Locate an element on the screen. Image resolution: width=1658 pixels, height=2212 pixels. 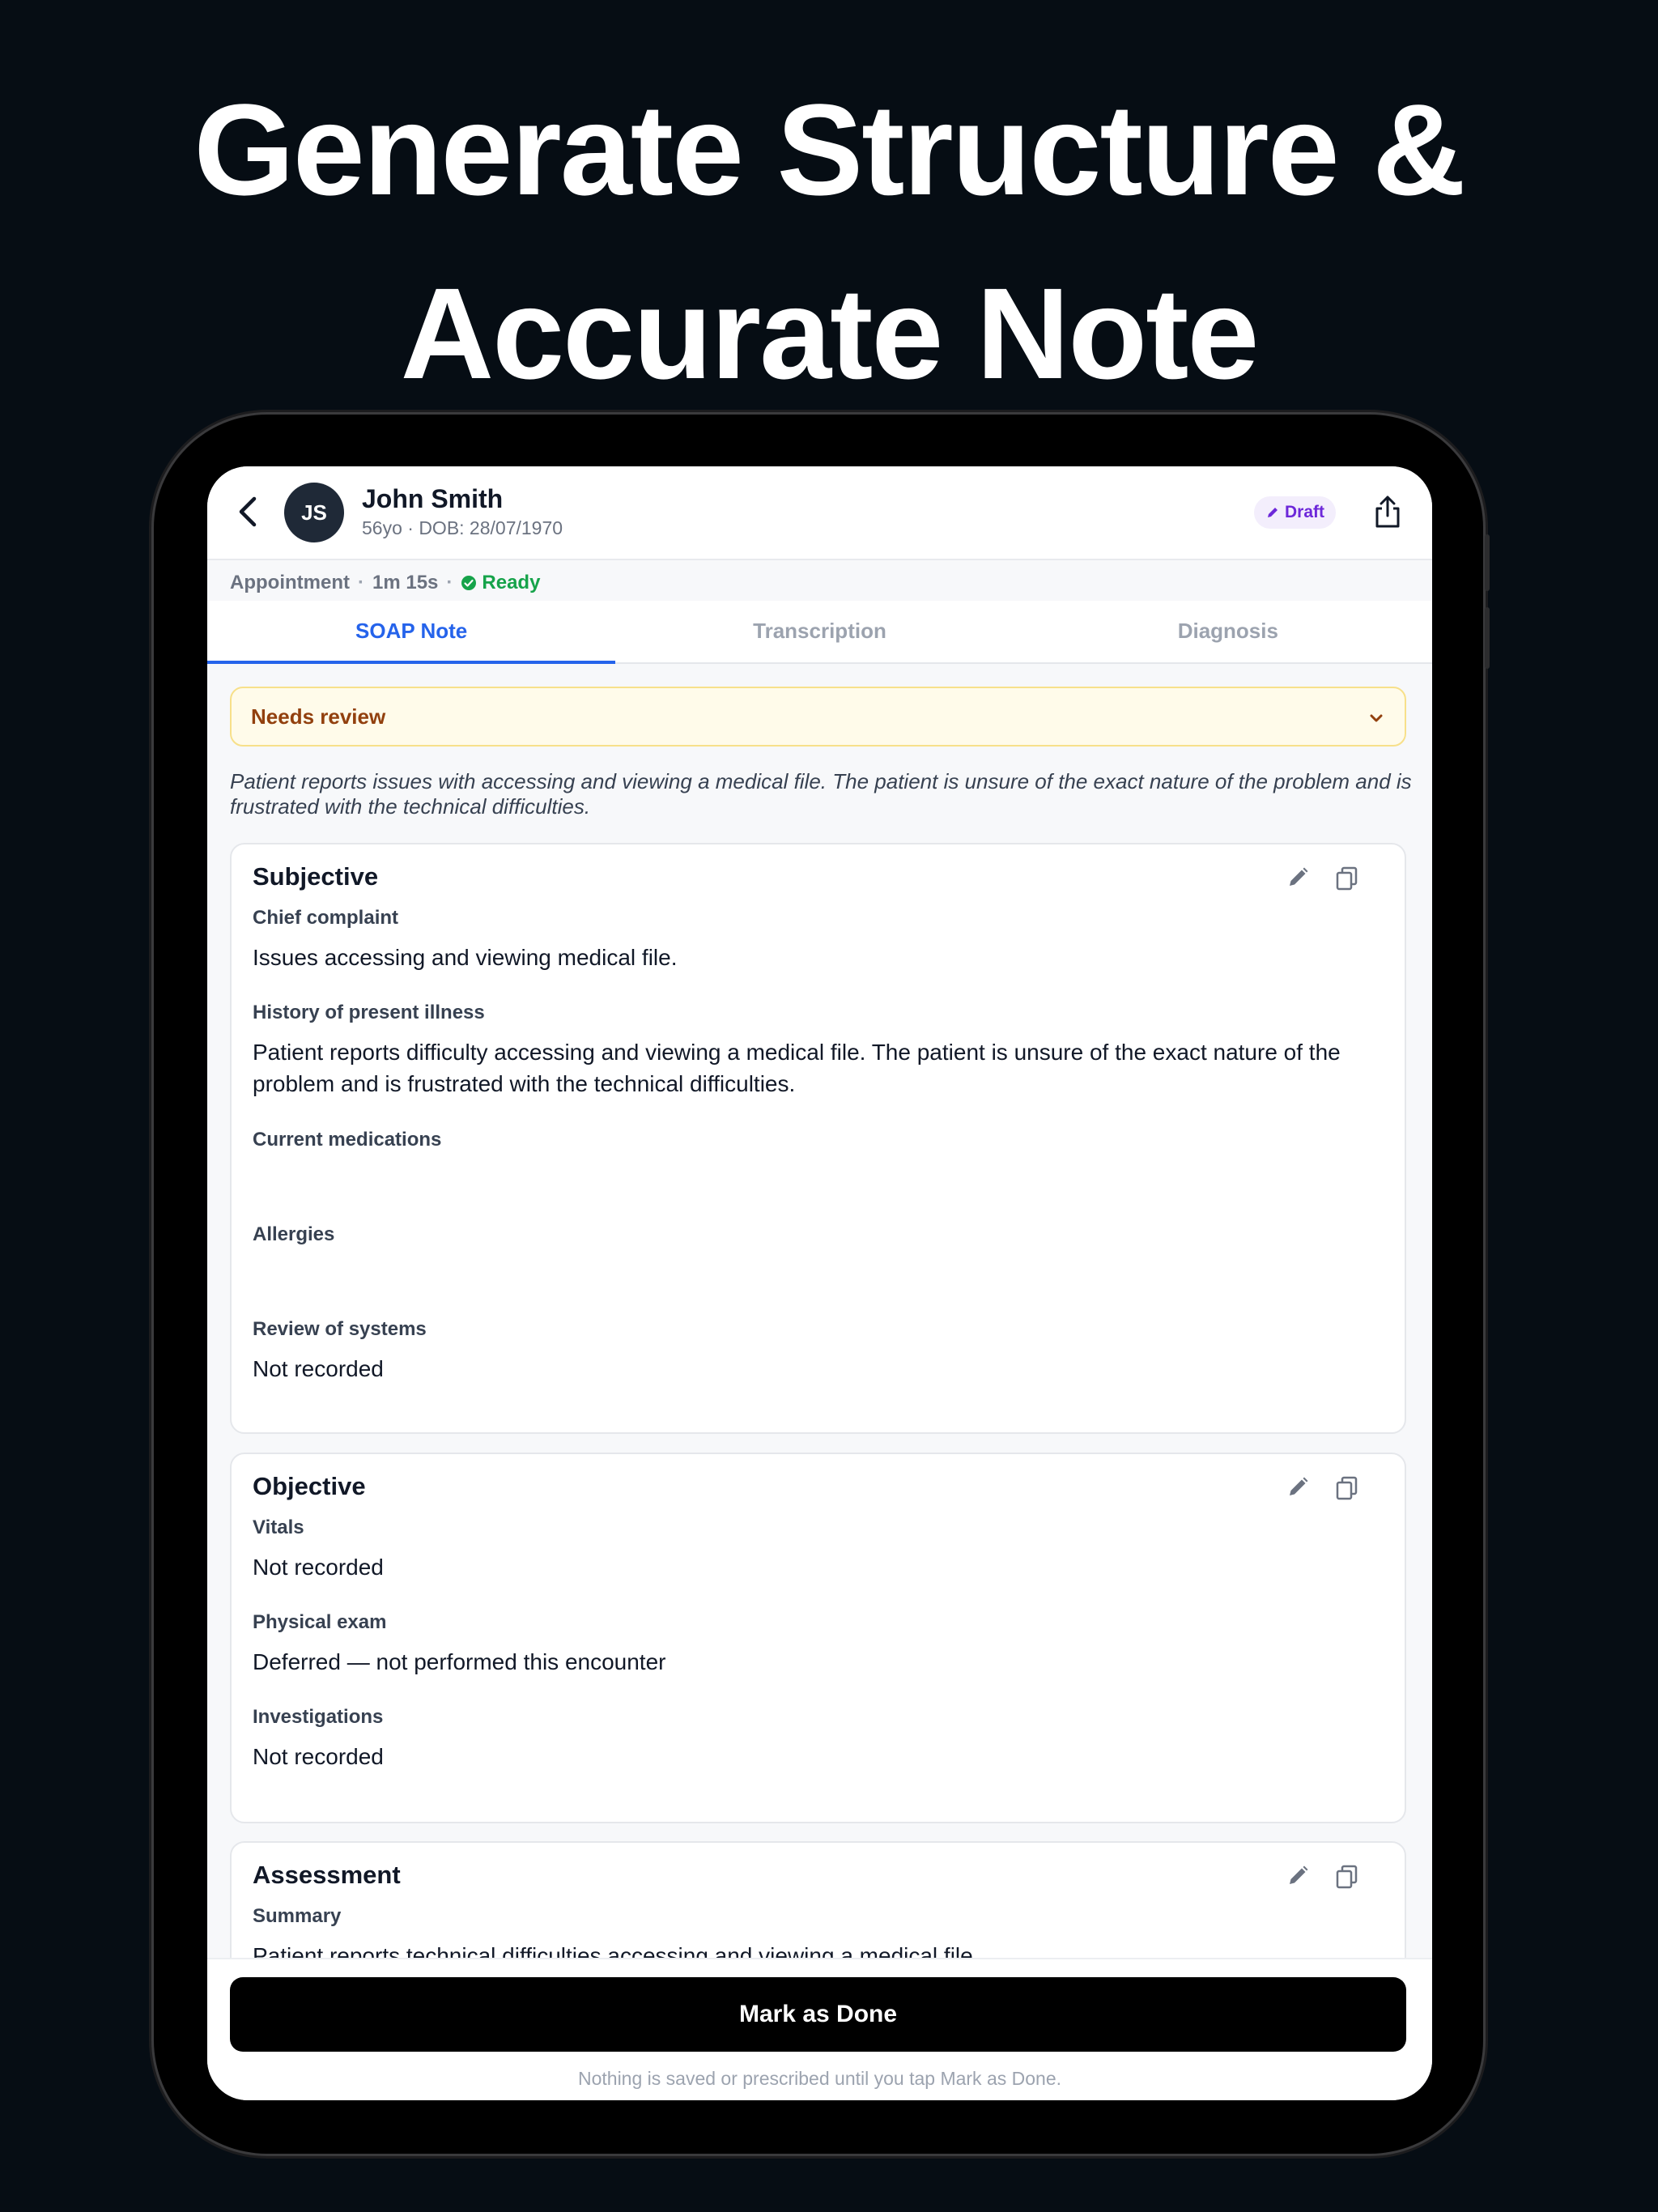
appointment-info: Appointment · 1m 15s · Ready is located at coordinates (385, 583).